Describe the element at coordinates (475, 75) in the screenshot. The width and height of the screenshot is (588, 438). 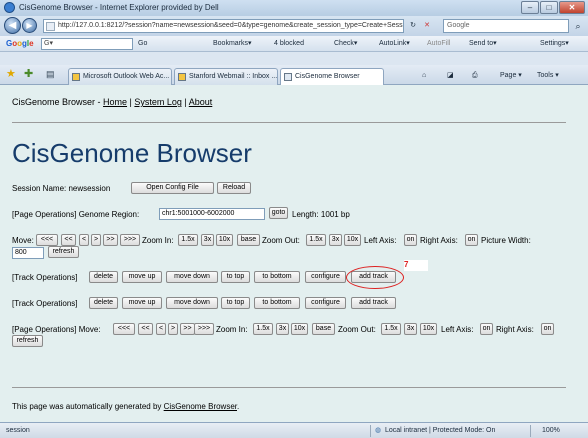
I see `print-icon: ⎙` at that location.